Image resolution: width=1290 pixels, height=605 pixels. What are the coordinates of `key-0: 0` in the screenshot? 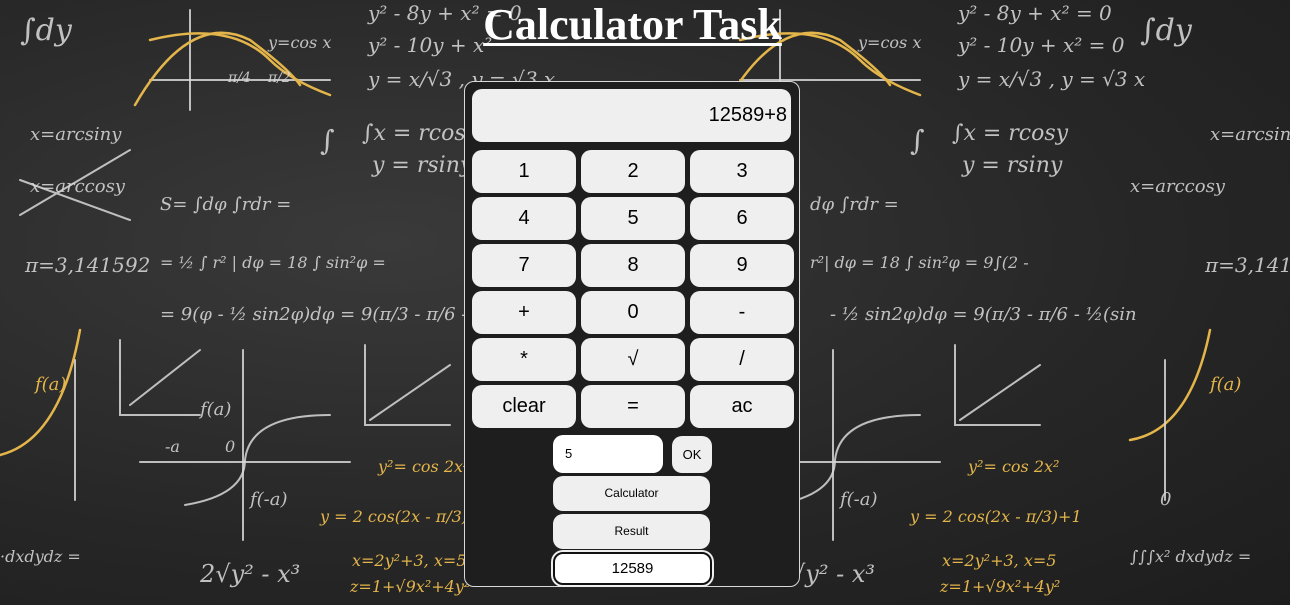 It's located at (633, 312).